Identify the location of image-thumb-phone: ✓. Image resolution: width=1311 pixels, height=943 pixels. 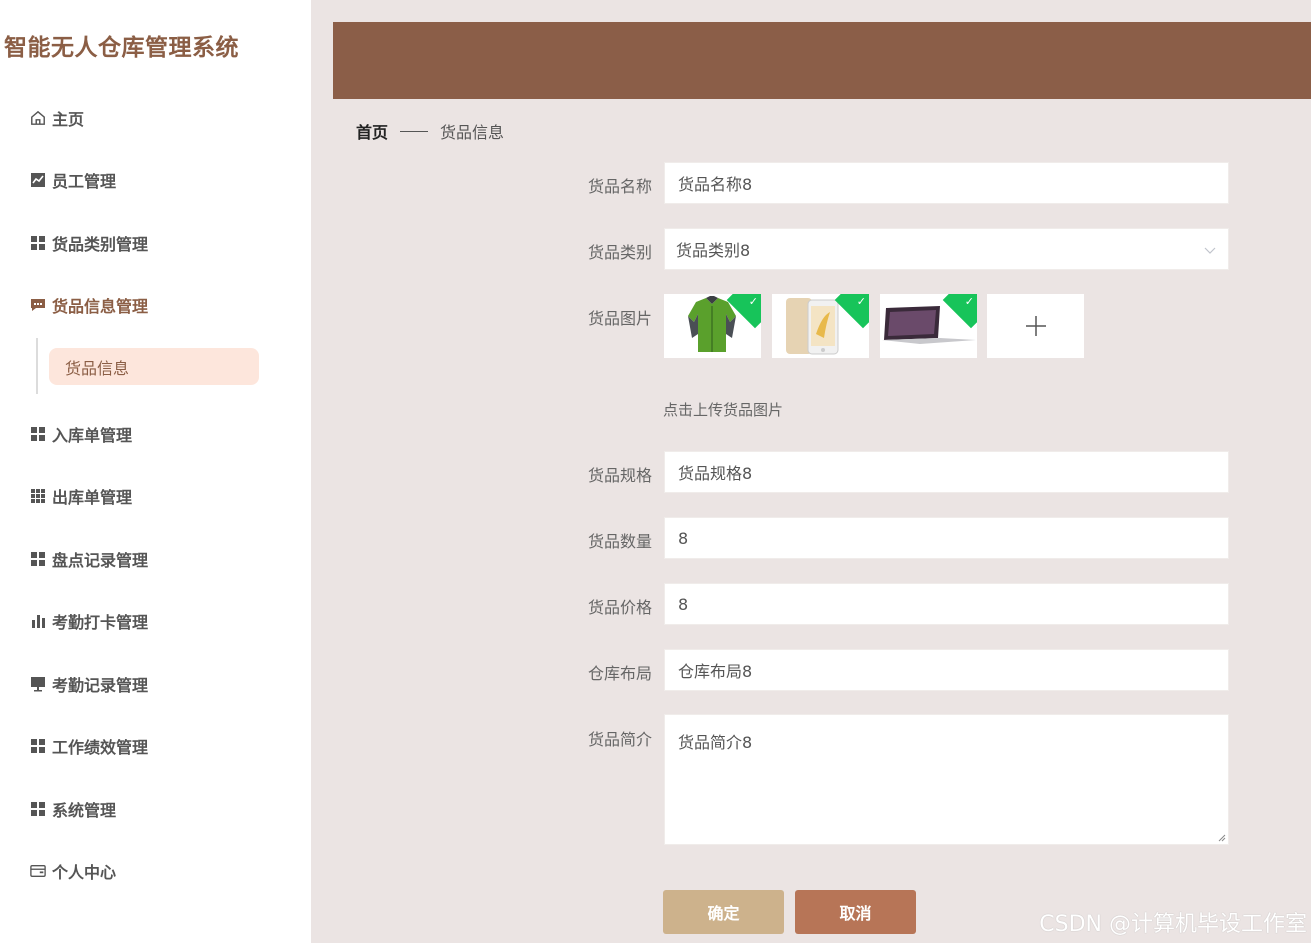
(820, 326).